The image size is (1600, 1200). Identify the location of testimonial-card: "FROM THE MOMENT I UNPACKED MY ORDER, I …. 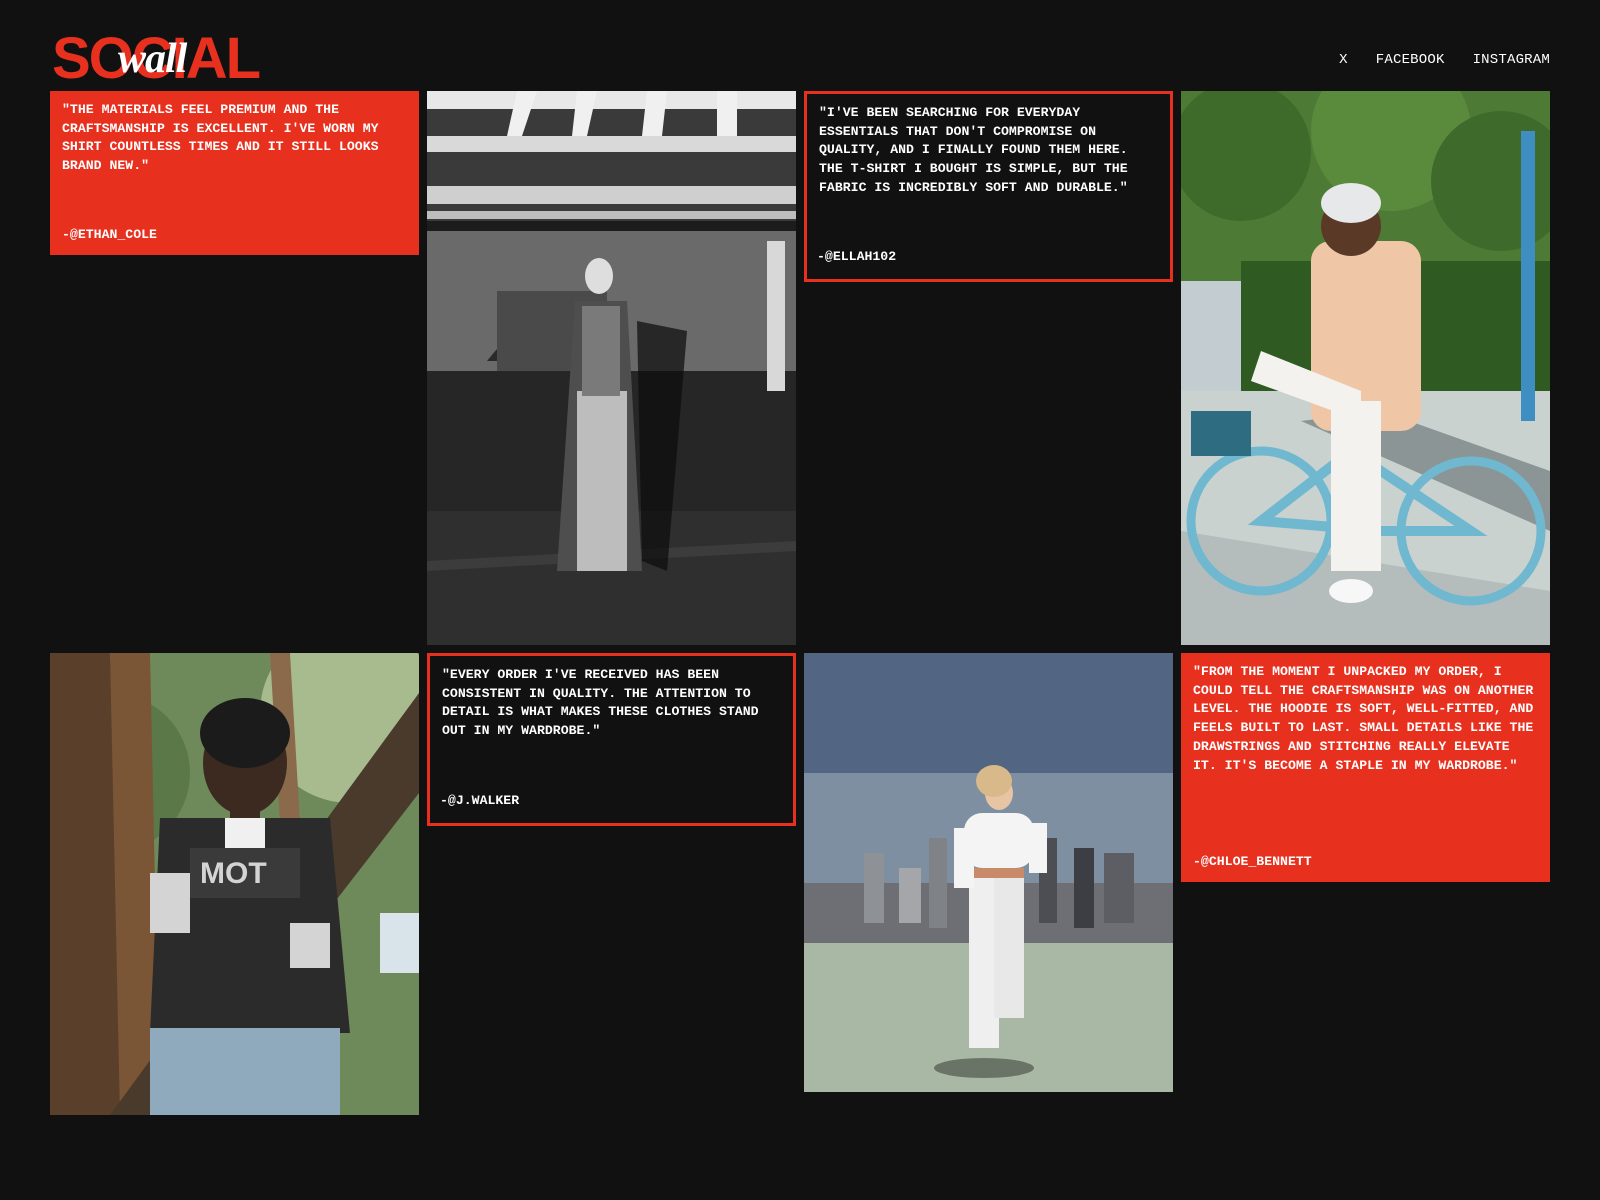
(1365, 767).